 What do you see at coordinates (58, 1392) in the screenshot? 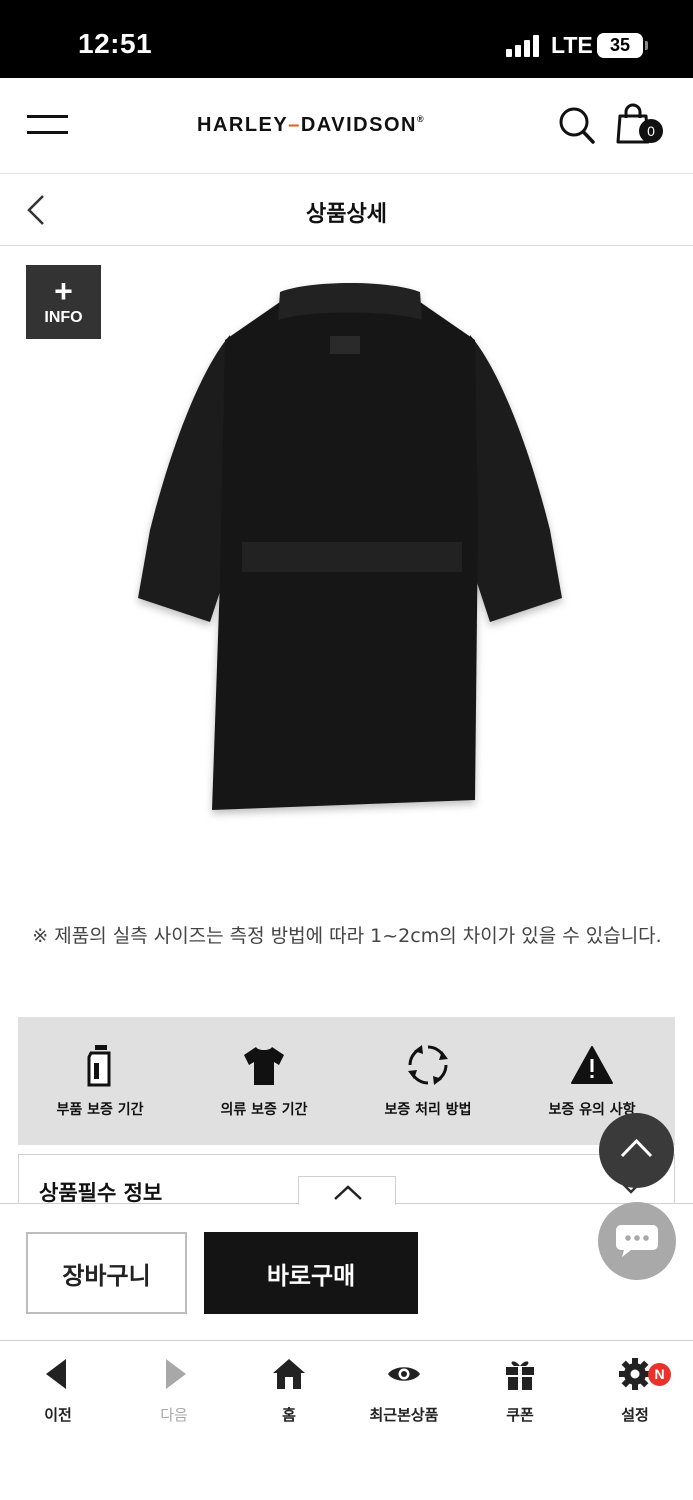
I see `nav-back: 이전` at bounding box center [58, 1392].